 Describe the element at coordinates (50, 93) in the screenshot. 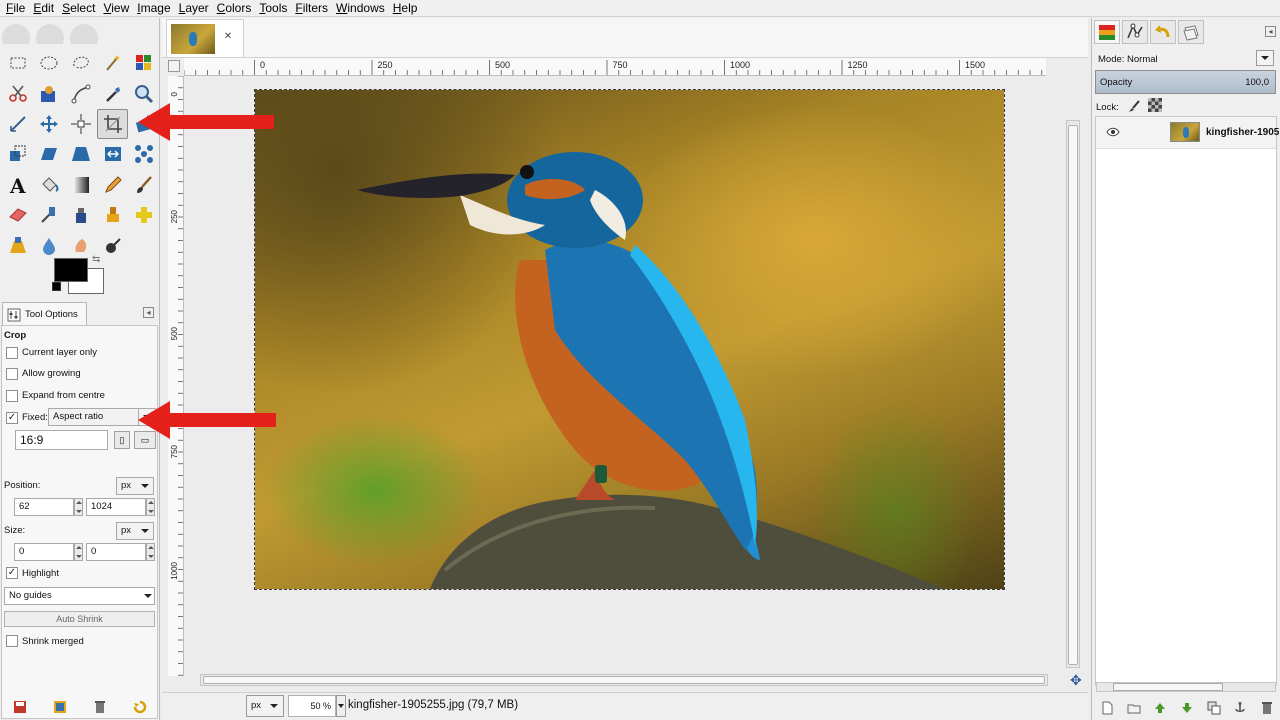

I see `foreground-select-tool` at that location.